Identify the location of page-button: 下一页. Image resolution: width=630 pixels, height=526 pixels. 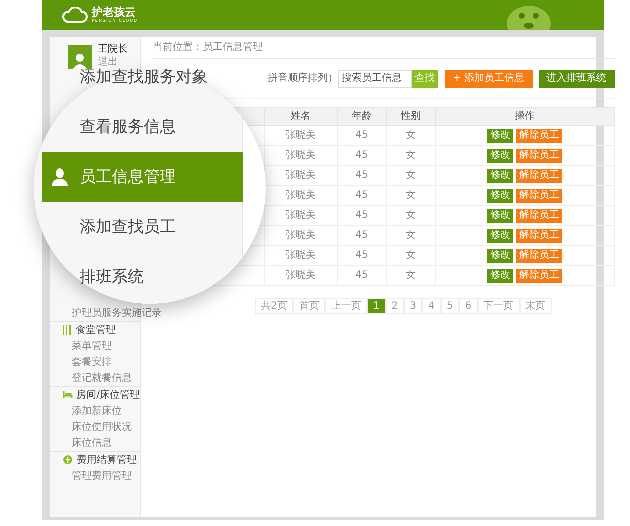
(499, 306).